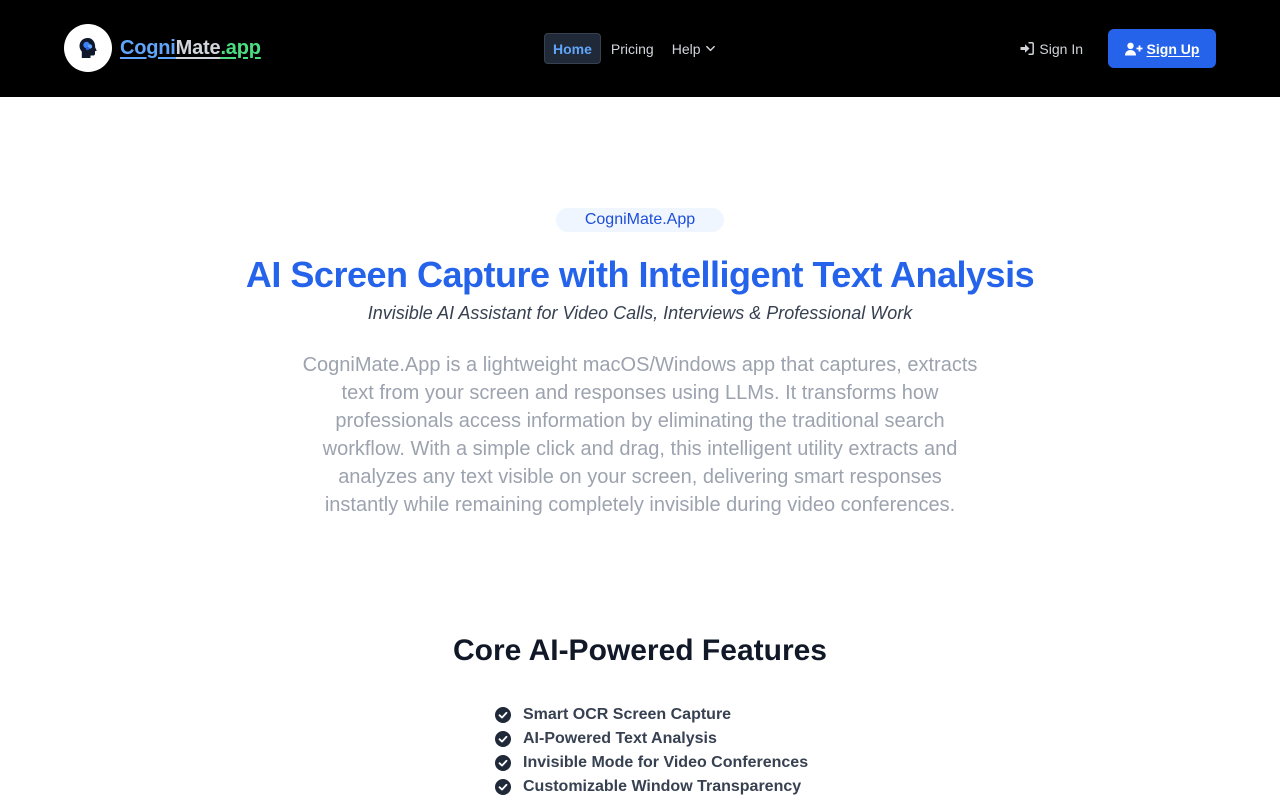  I want to click on brand-link: Cogni Mate .app, so click(162, 48).